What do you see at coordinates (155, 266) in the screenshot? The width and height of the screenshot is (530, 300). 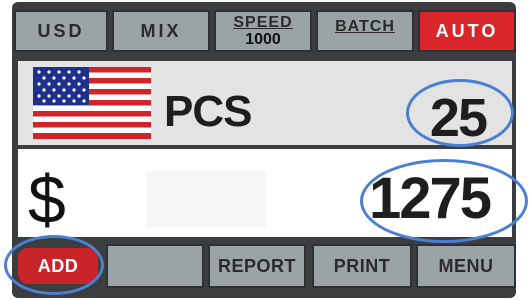 I see `blank-button` at bounding box center [155, 266].